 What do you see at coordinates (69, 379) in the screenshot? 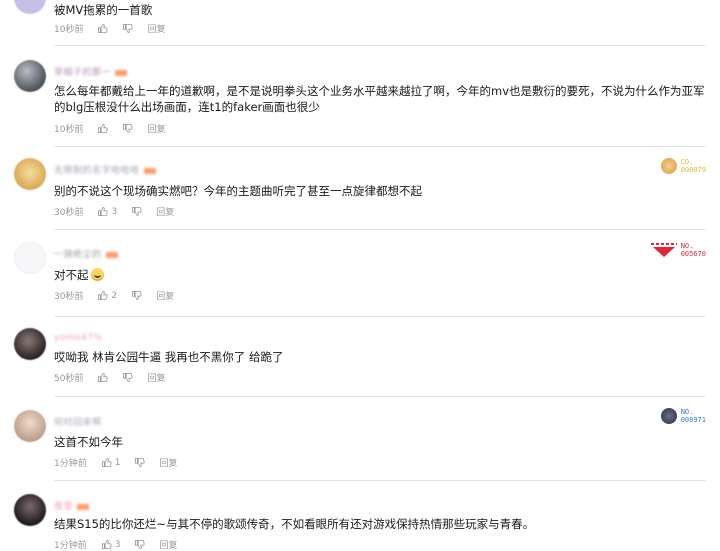
I see `comment-time: 50秒前` at bounding box center [69, 379].